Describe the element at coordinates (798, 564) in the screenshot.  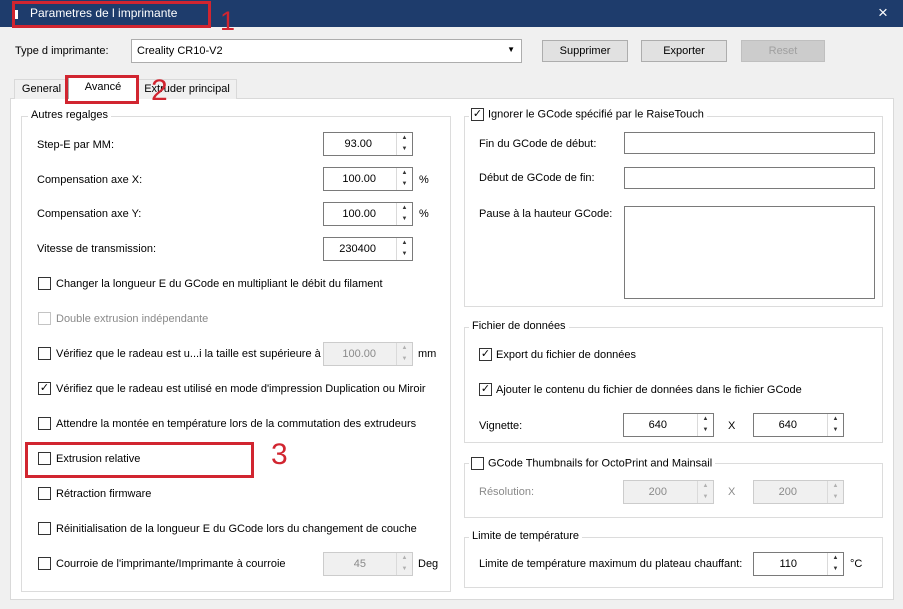
I see `bed-temp-limit-spinbox: 110 ▲ ▼` at that location.